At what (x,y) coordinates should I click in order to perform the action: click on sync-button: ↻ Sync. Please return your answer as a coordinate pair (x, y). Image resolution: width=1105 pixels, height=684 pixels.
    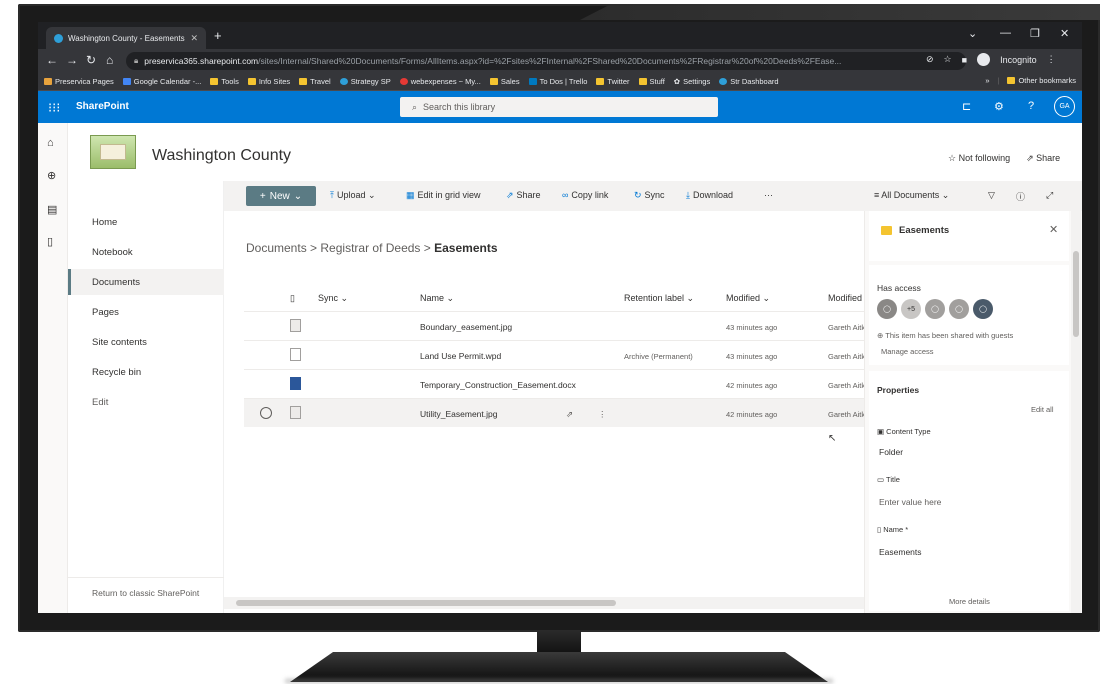
    Looking at the image, I should click on (649, 195).